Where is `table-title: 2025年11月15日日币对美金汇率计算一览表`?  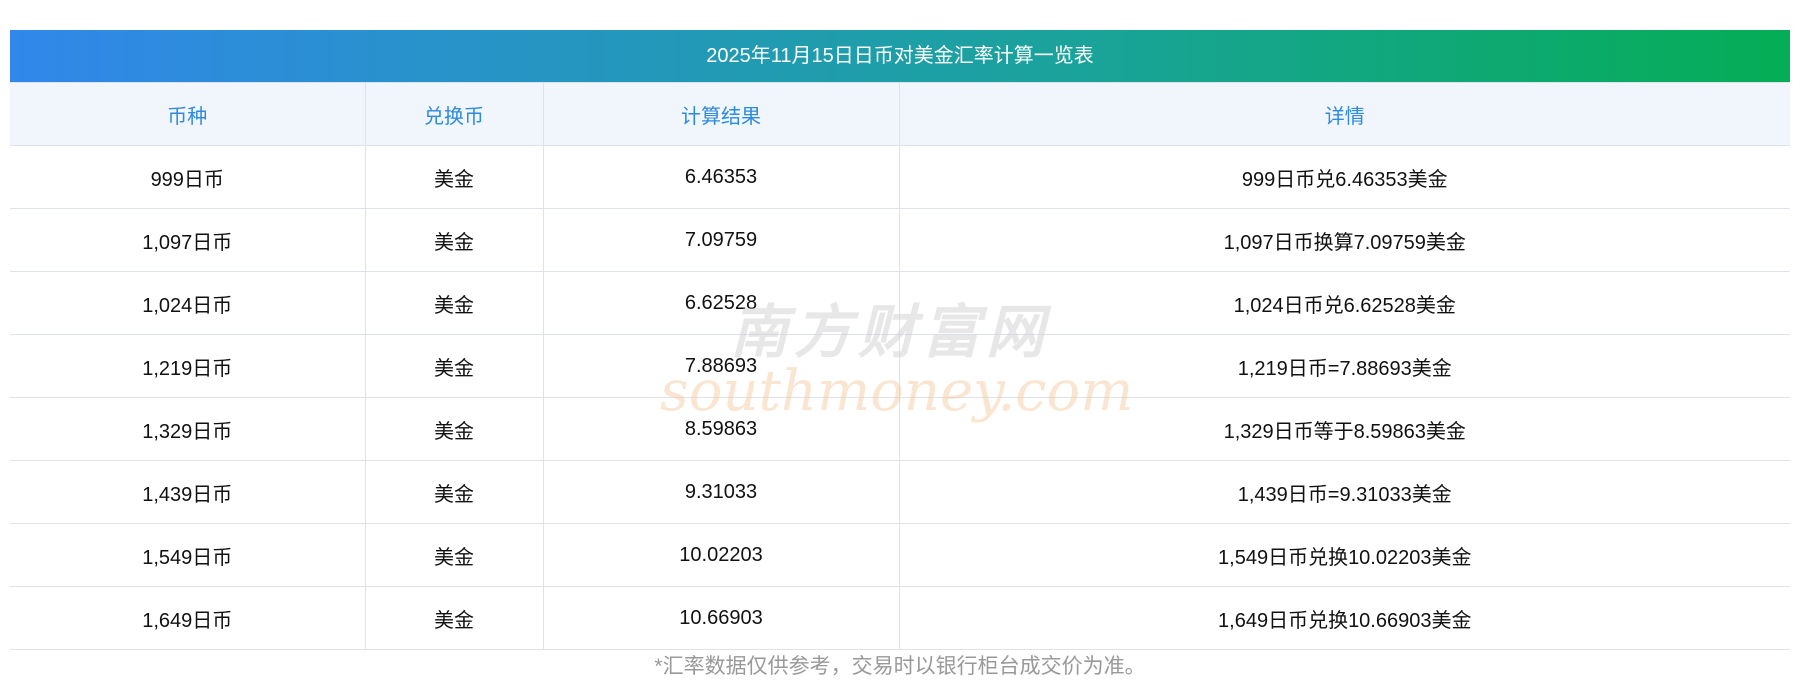 table-title: 2025年11月15日日币对美金汇率计算一览表 is located at coordinates (900, 56).